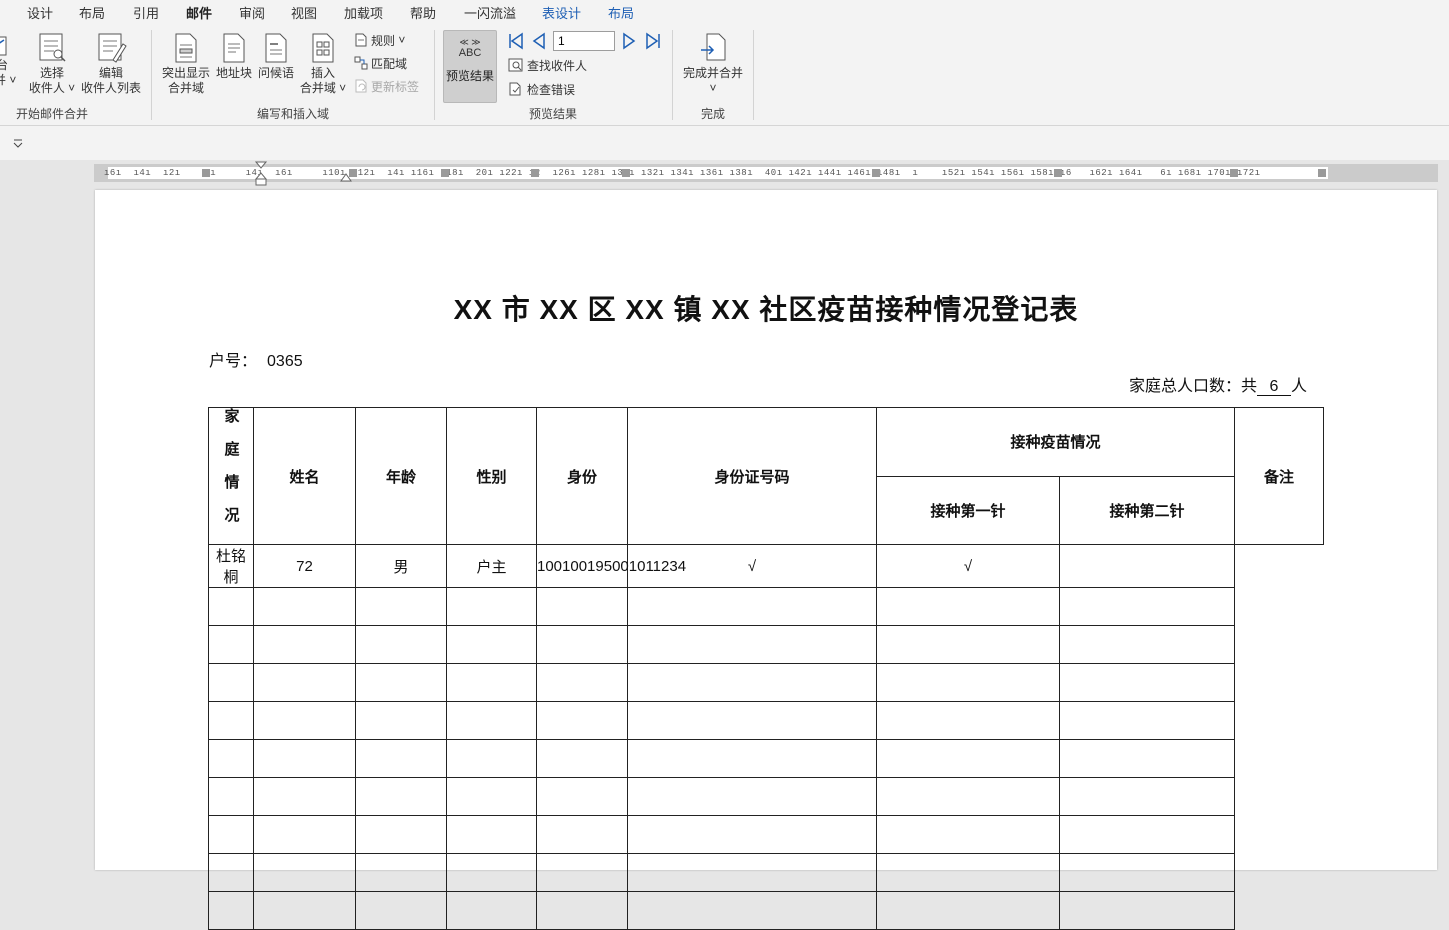  Describe the element at coordinates (92, 12) in the screenshot. I see `tab-layout: 布局` at that location.